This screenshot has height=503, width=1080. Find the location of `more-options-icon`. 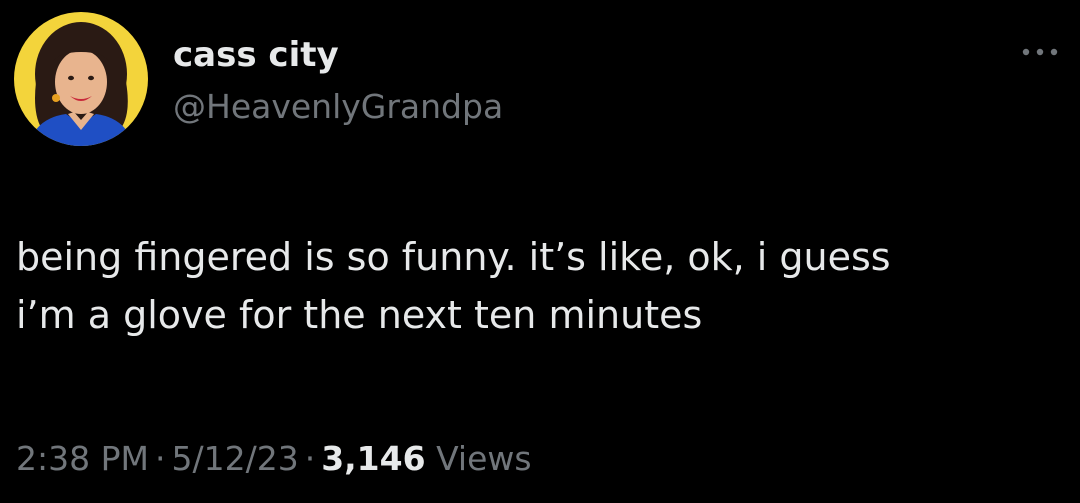

more-options-icon is located at coordinates (1040, 52).